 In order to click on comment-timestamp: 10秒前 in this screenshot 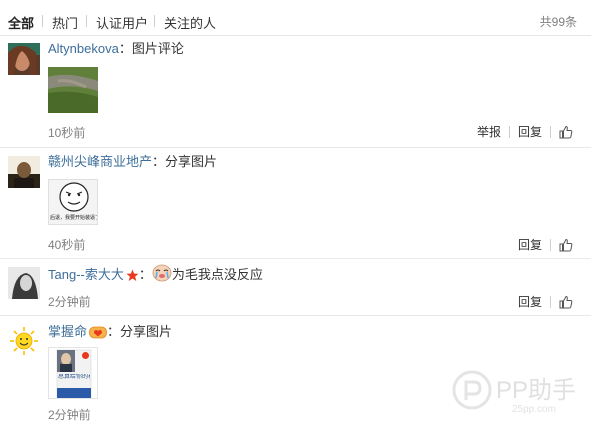, I will do `click(67, 133)`.